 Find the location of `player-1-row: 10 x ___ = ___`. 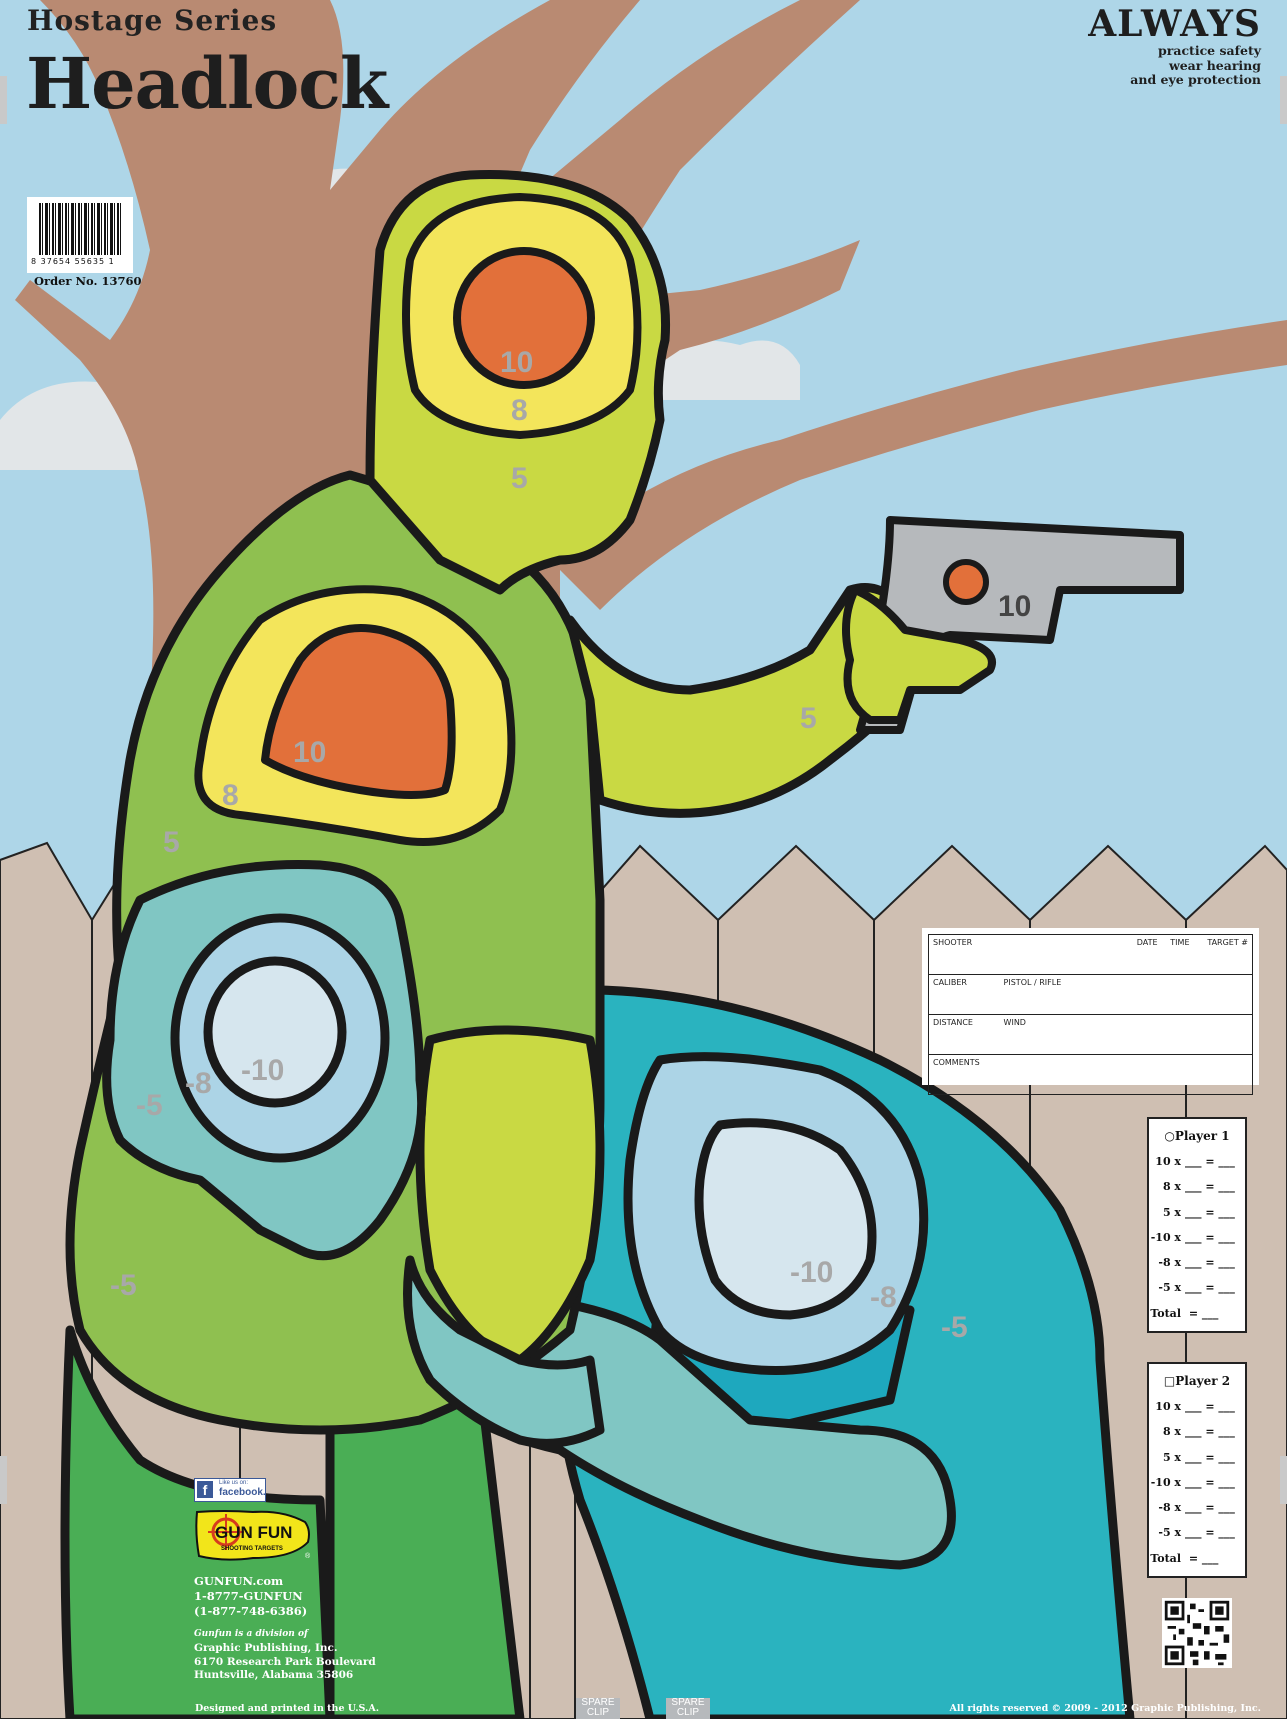

player-1-row: 10 x ___ = ___ is located at coordinates (1197, 1161).